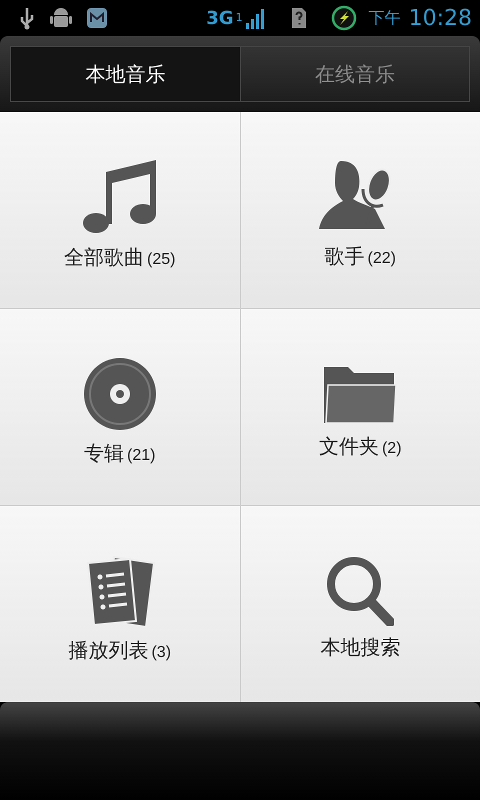 Image resolution: width=480 pixels, height=800 pixels. What do you see at coordinates (344, 256) in the screenshot?
I see `category-label: 歌手` at bounding box center [344, 256].